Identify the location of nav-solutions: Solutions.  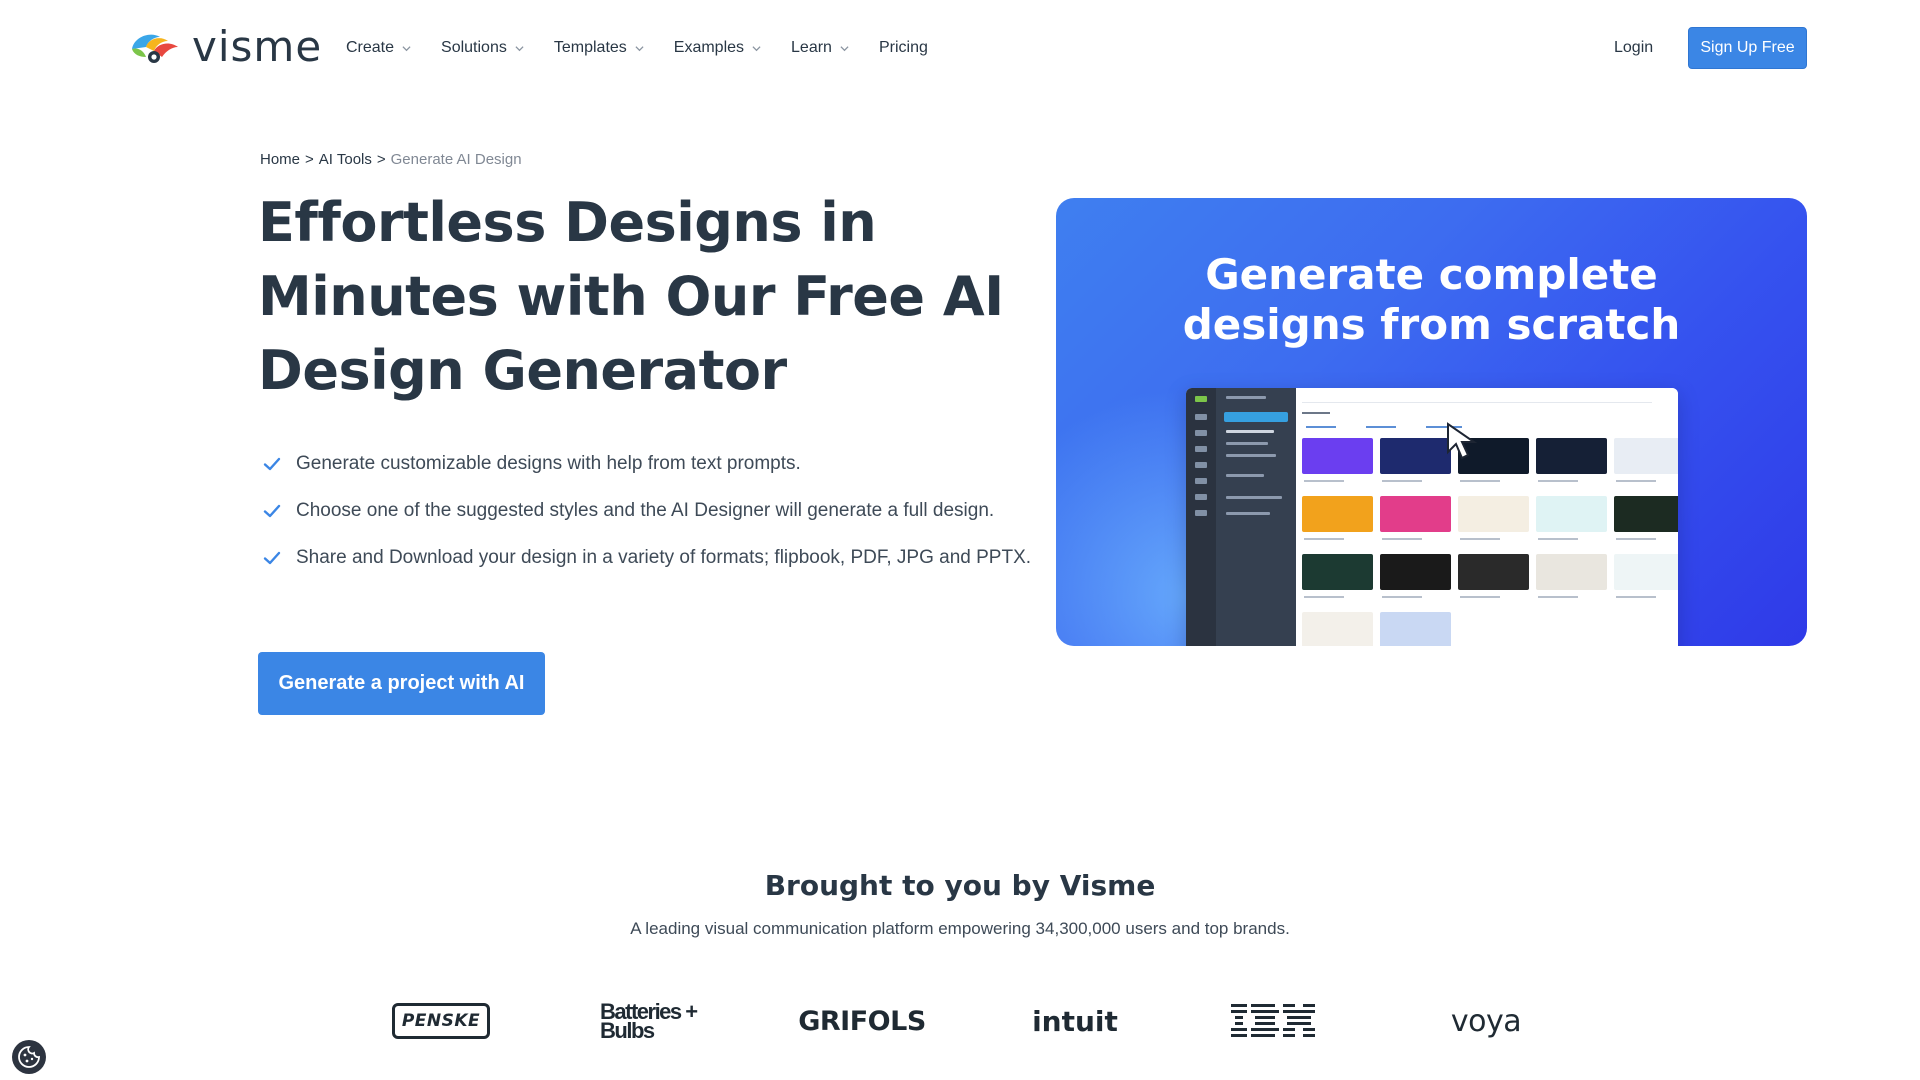
(482, 48).